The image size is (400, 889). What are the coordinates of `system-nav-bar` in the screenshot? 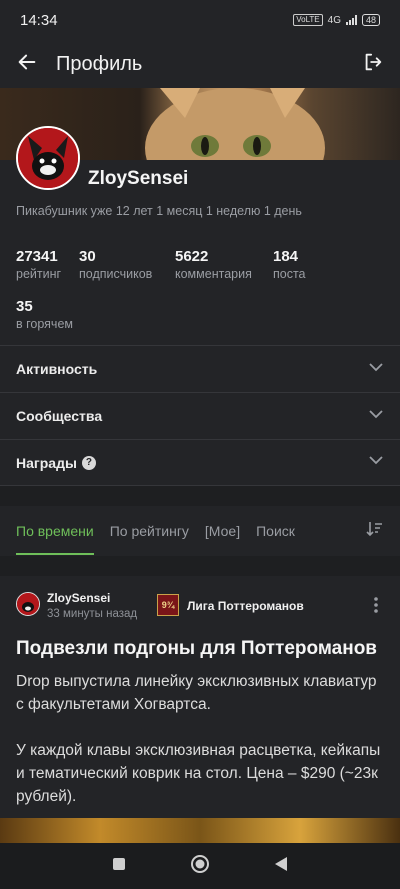 It's located at (200, 866).